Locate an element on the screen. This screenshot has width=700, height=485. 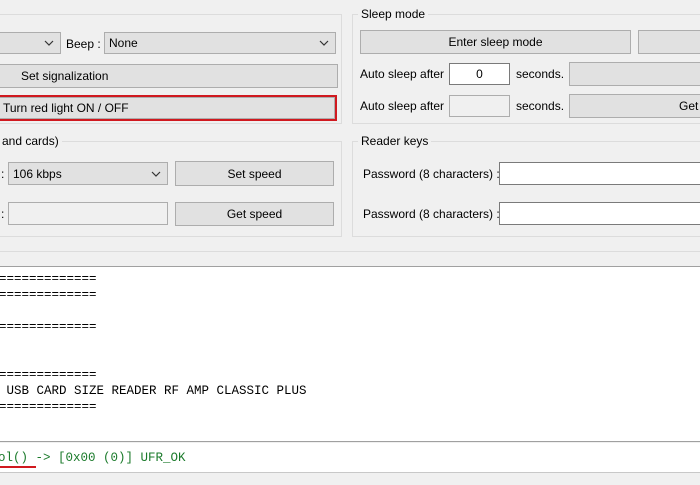
speed-select-value: 106 kbps is located at coordinates (37, 173).